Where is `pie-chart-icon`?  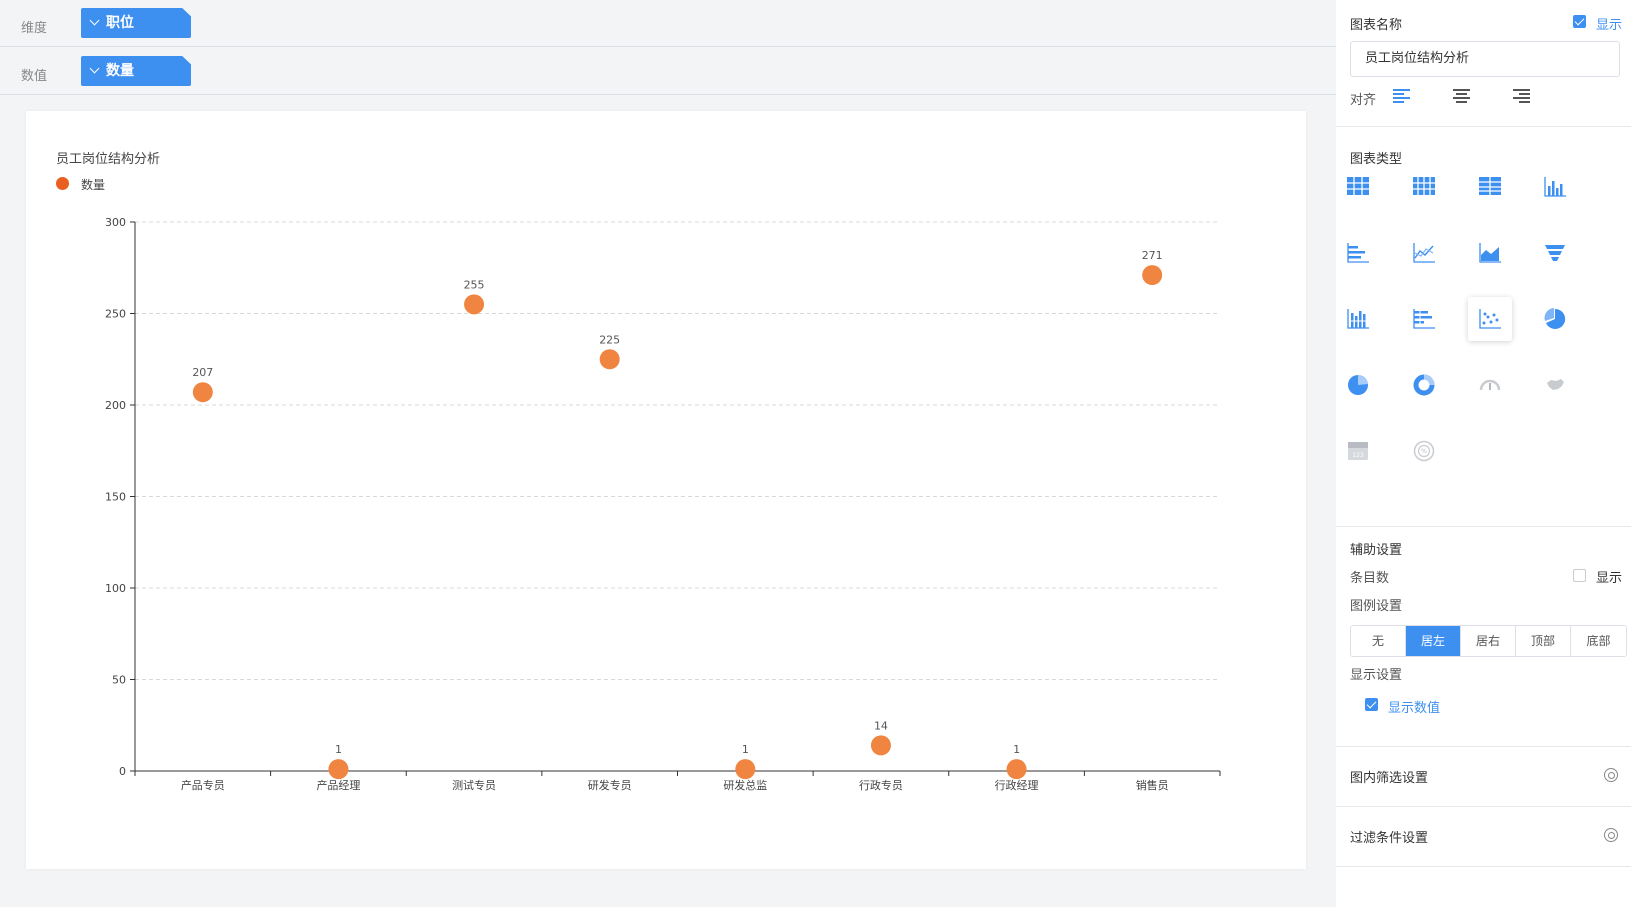 pie-chart-icon is located at coordinates (1555, 319).